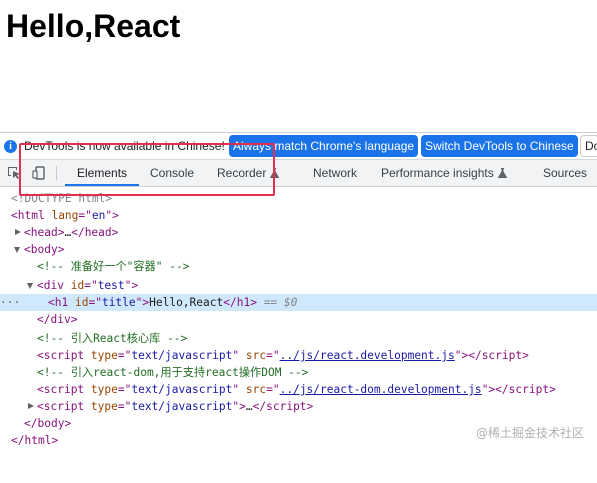  I want to click on more-actions-icon: ···, so click(10, 302).